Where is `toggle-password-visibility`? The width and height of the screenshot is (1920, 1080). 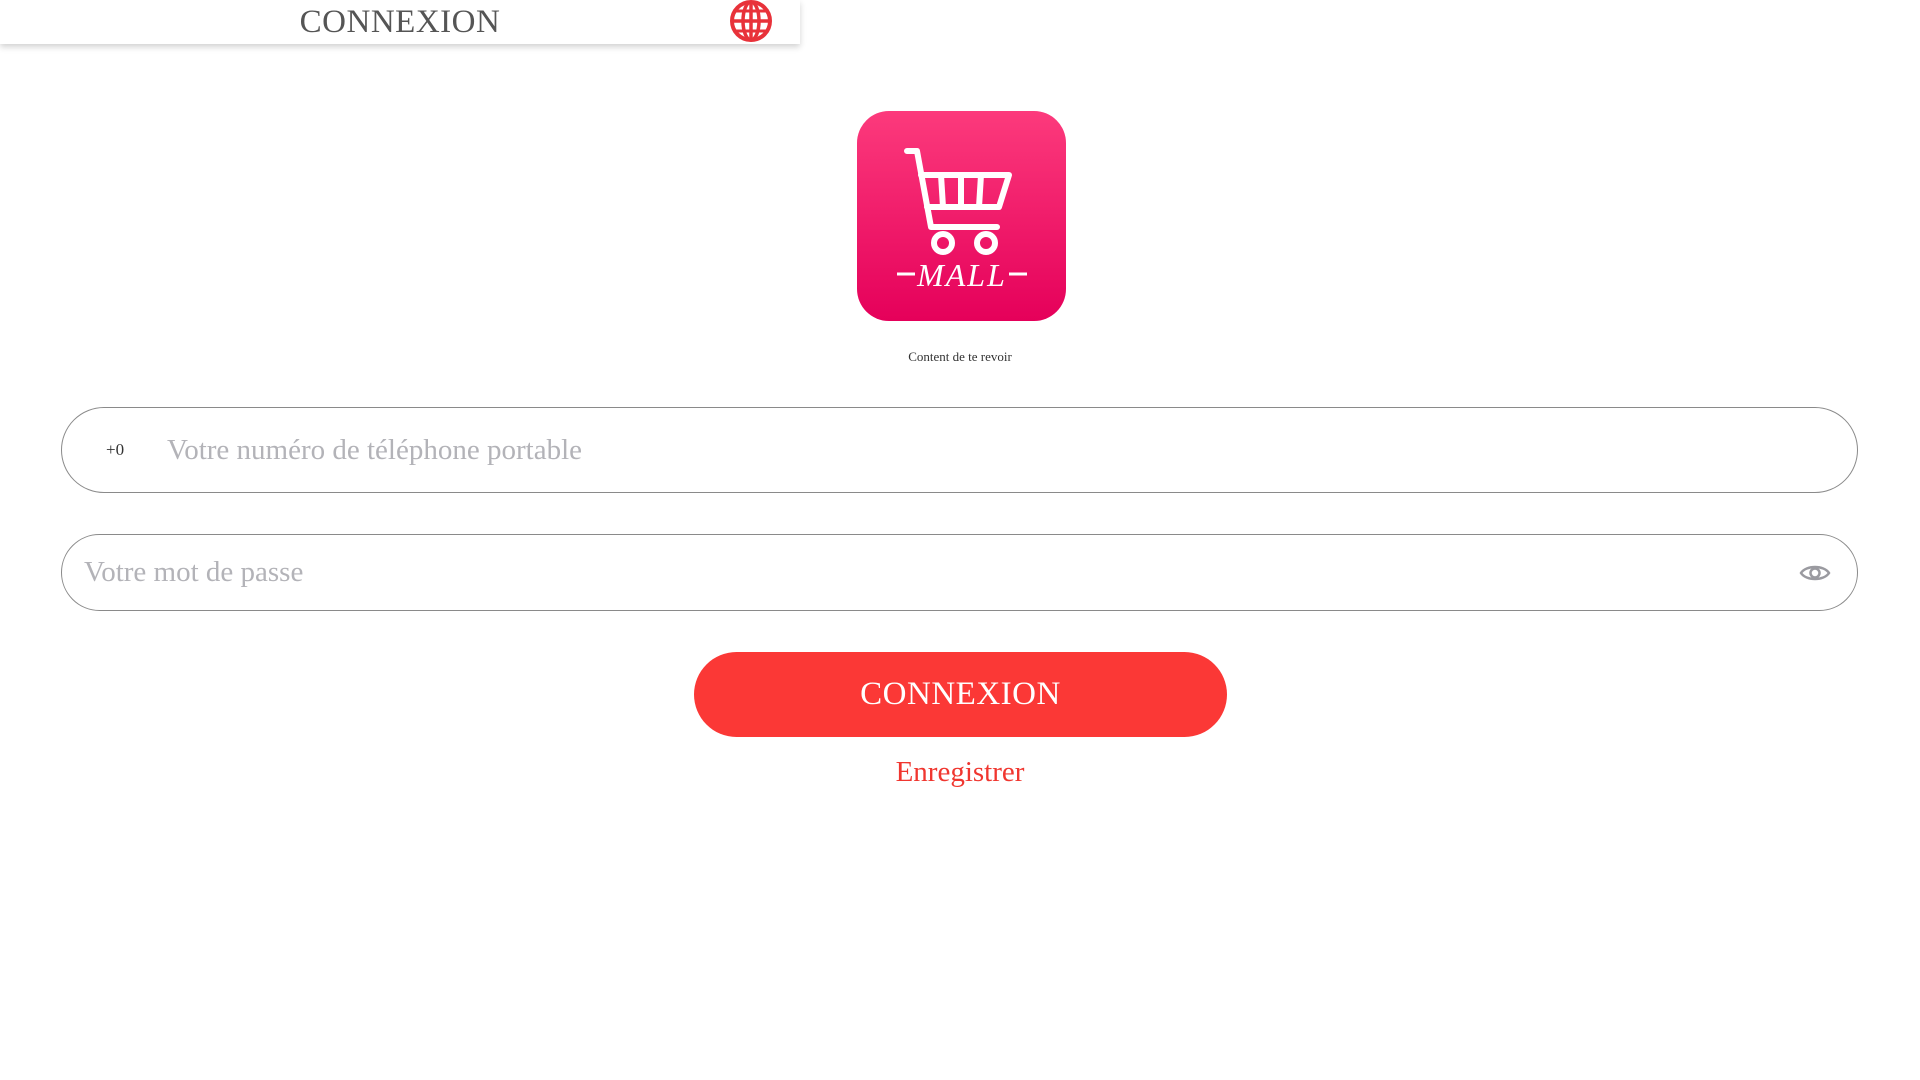
toggle-password-visibility is located at coordinates (1815, 572).